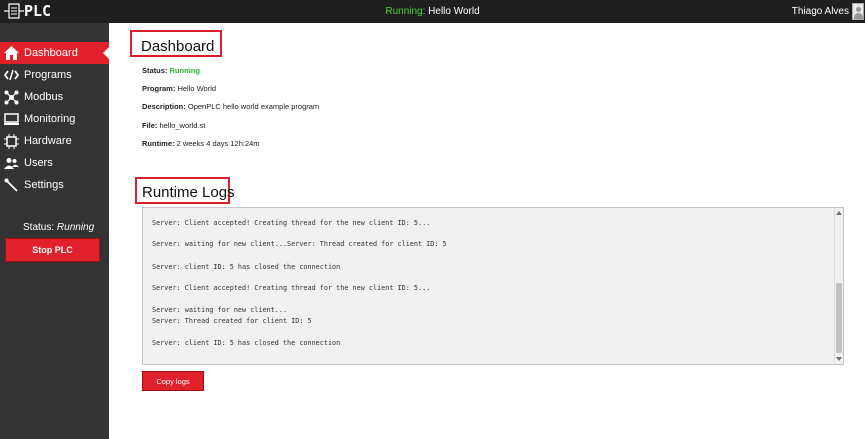  What do you see at coordinates (184, 70) in the screenshot?
I see `status-value: Running` at bounding box center [184, 70].